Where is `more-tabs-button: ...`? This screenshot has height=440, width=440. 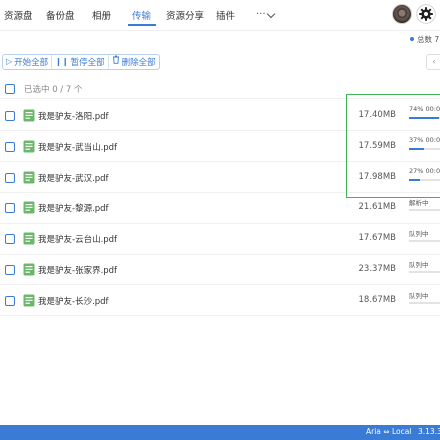
more-tabs-button: ... is located at coordinates (261, 11).